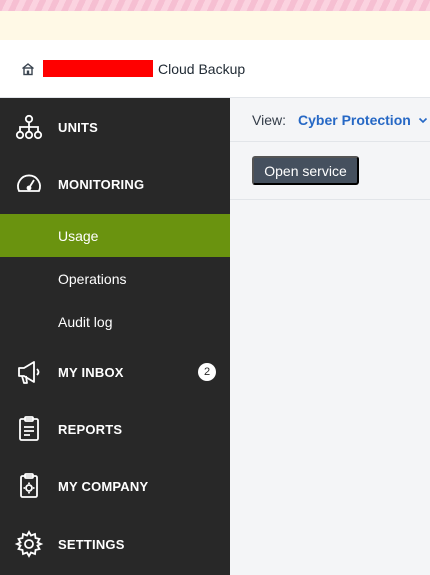 This screenshot has width=430, height=575. Describe the element at coordinates (78, 127) in the screenshot. I see `sidebar-item-label: UNITS` at that location.